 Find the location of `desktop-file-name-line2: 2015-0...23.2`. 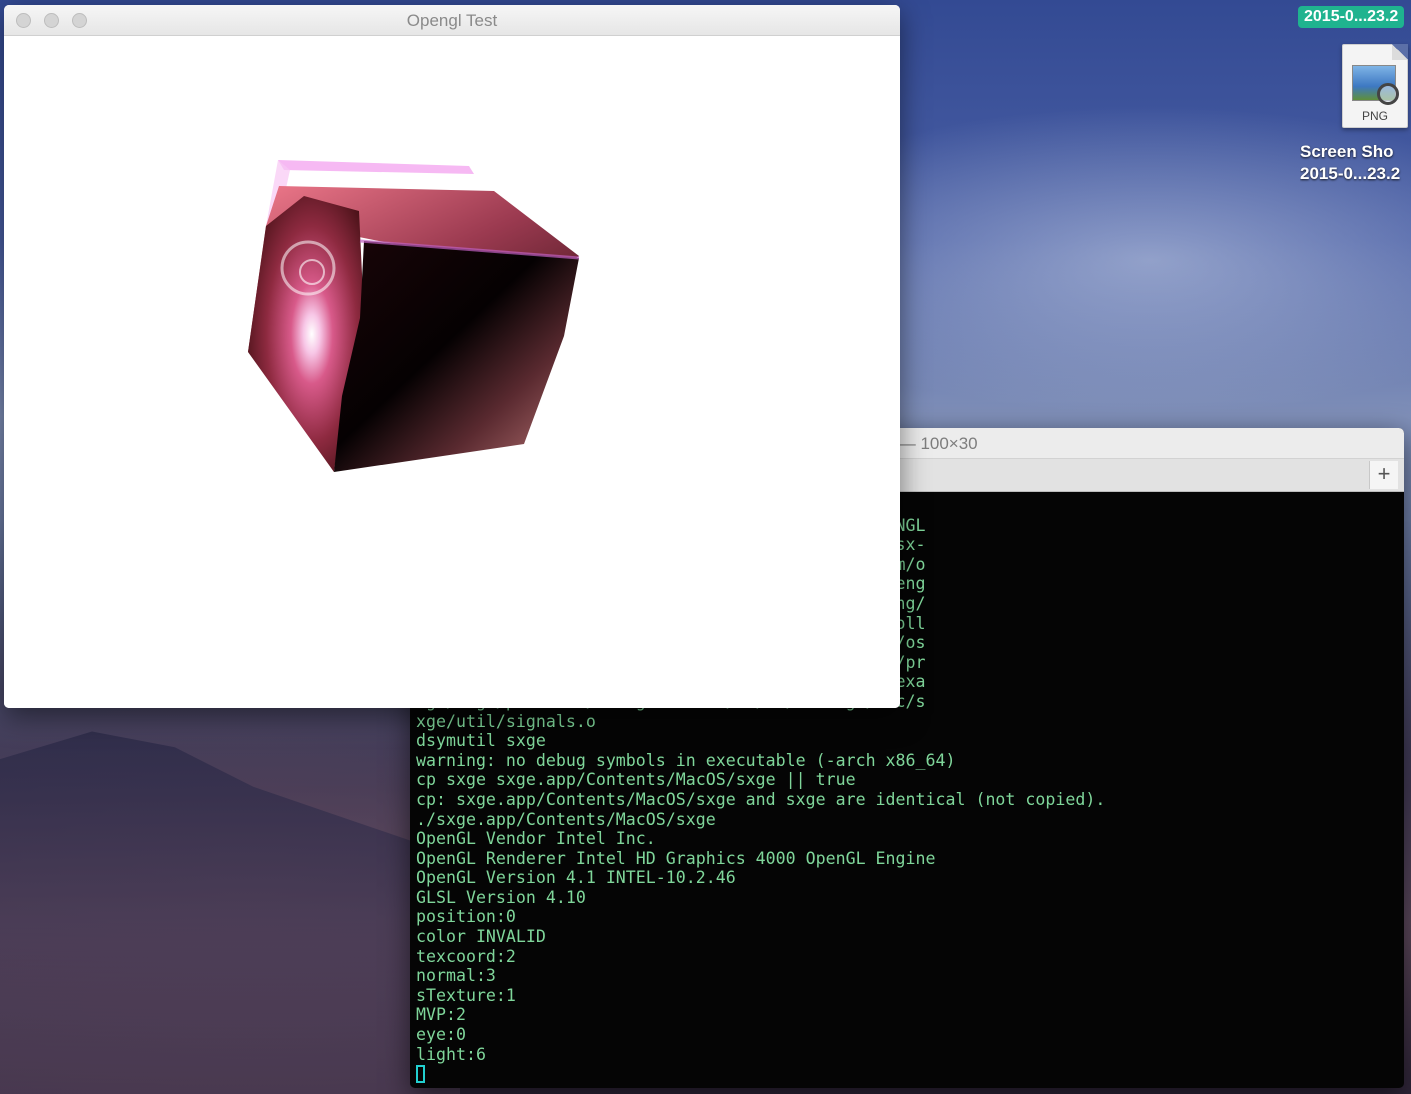

desktop-file-name-line2: 2015-0...23.2 is located at coordinates (1350, 173).